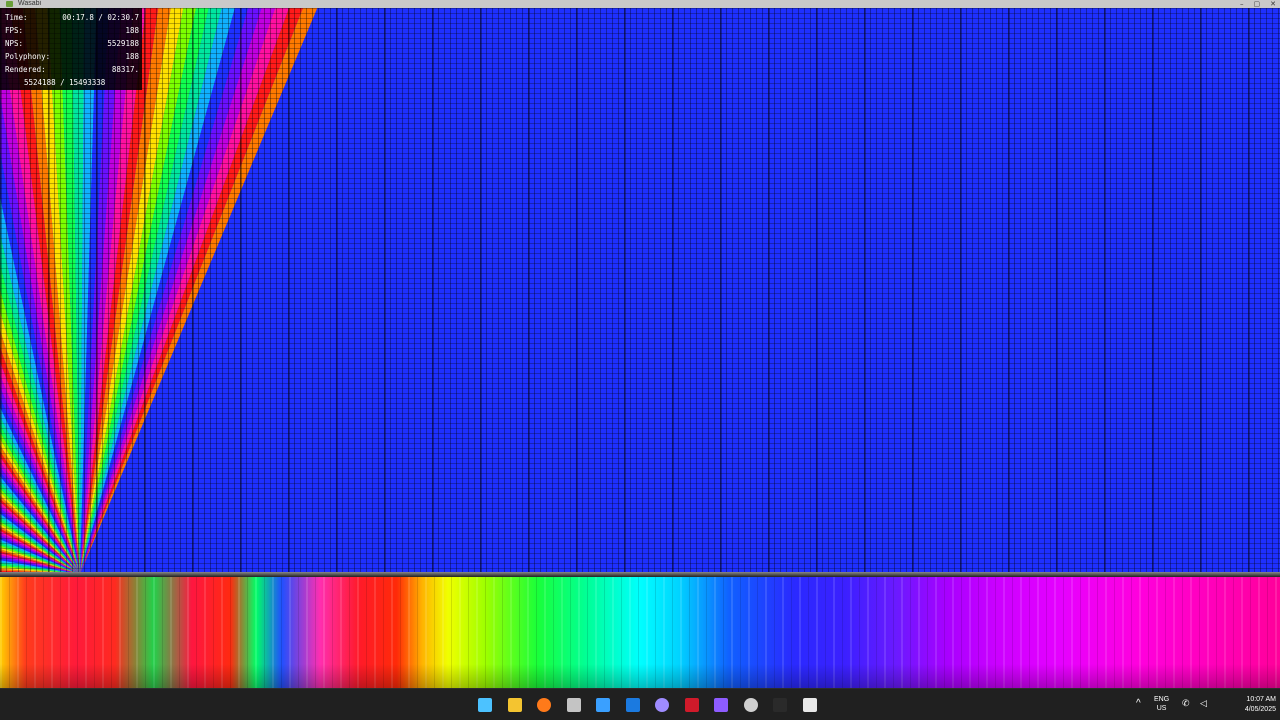 The image size is (1280, 720). I want to click on wasabi-window-icon-glyph, so click(809, 705).